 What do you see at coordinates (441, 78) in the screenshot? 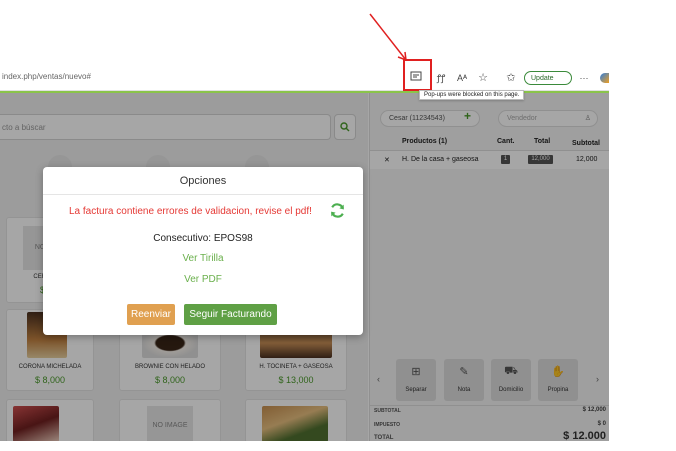
I see `read-aloud-icon: ꝭꝭ` at bounding box center [441, 78].